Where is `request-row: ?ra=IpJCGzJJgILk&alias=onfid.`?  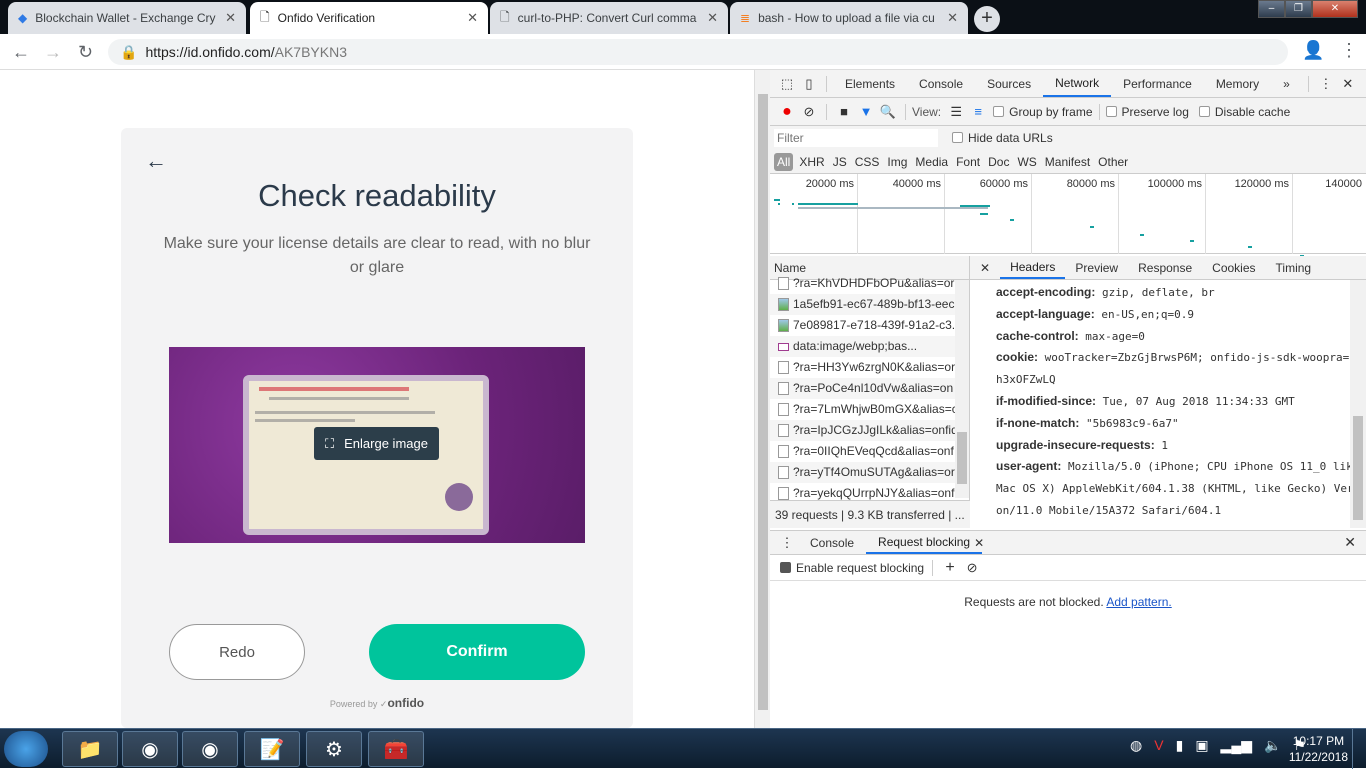
request-row: ?ra=IpJCGzJJgILk&alias=onfid. is located at coordinates (863, 430).